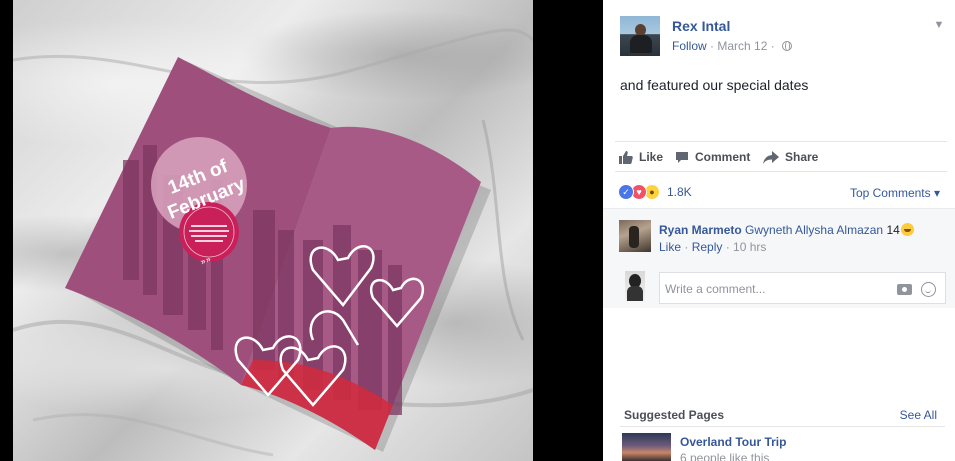 This screenshot has height=461, width=955. Describe the element at coordinates (787, 46) in the screenshot. I see `globe-icon` at that location.